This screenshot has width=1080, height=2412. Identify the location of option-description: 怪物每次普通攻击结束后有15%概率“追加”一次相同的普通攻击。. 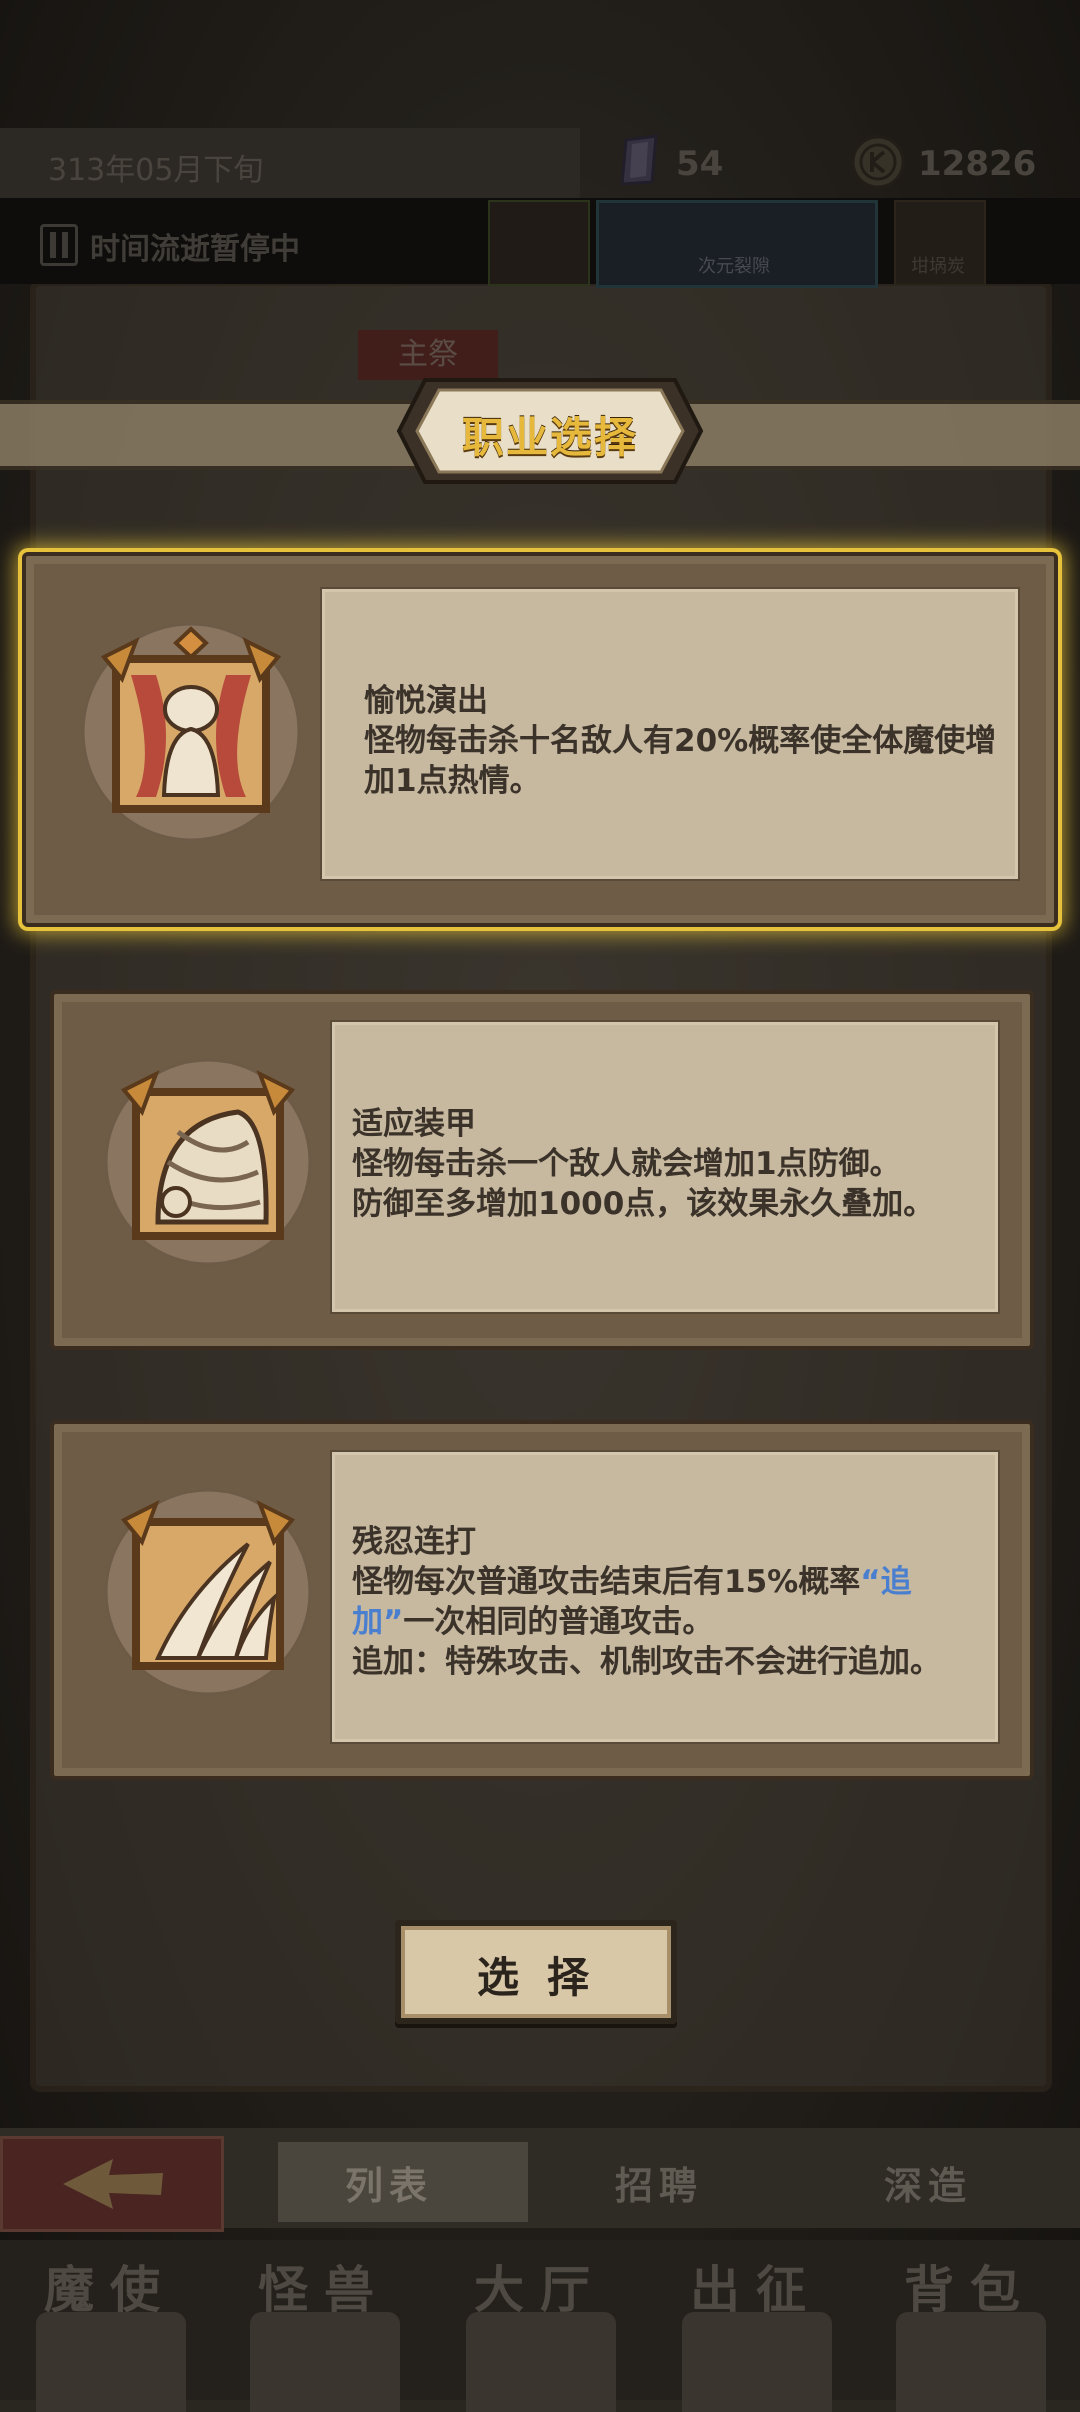
(672, 1602).